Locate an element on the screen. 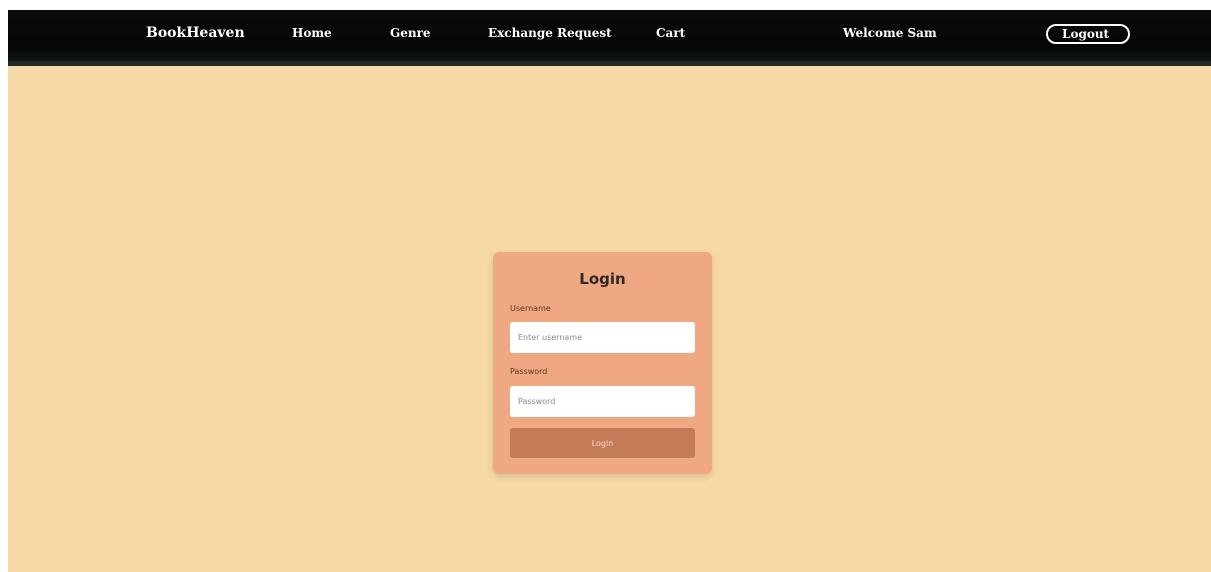  username-label: Username is located at coordinates (530, 308).